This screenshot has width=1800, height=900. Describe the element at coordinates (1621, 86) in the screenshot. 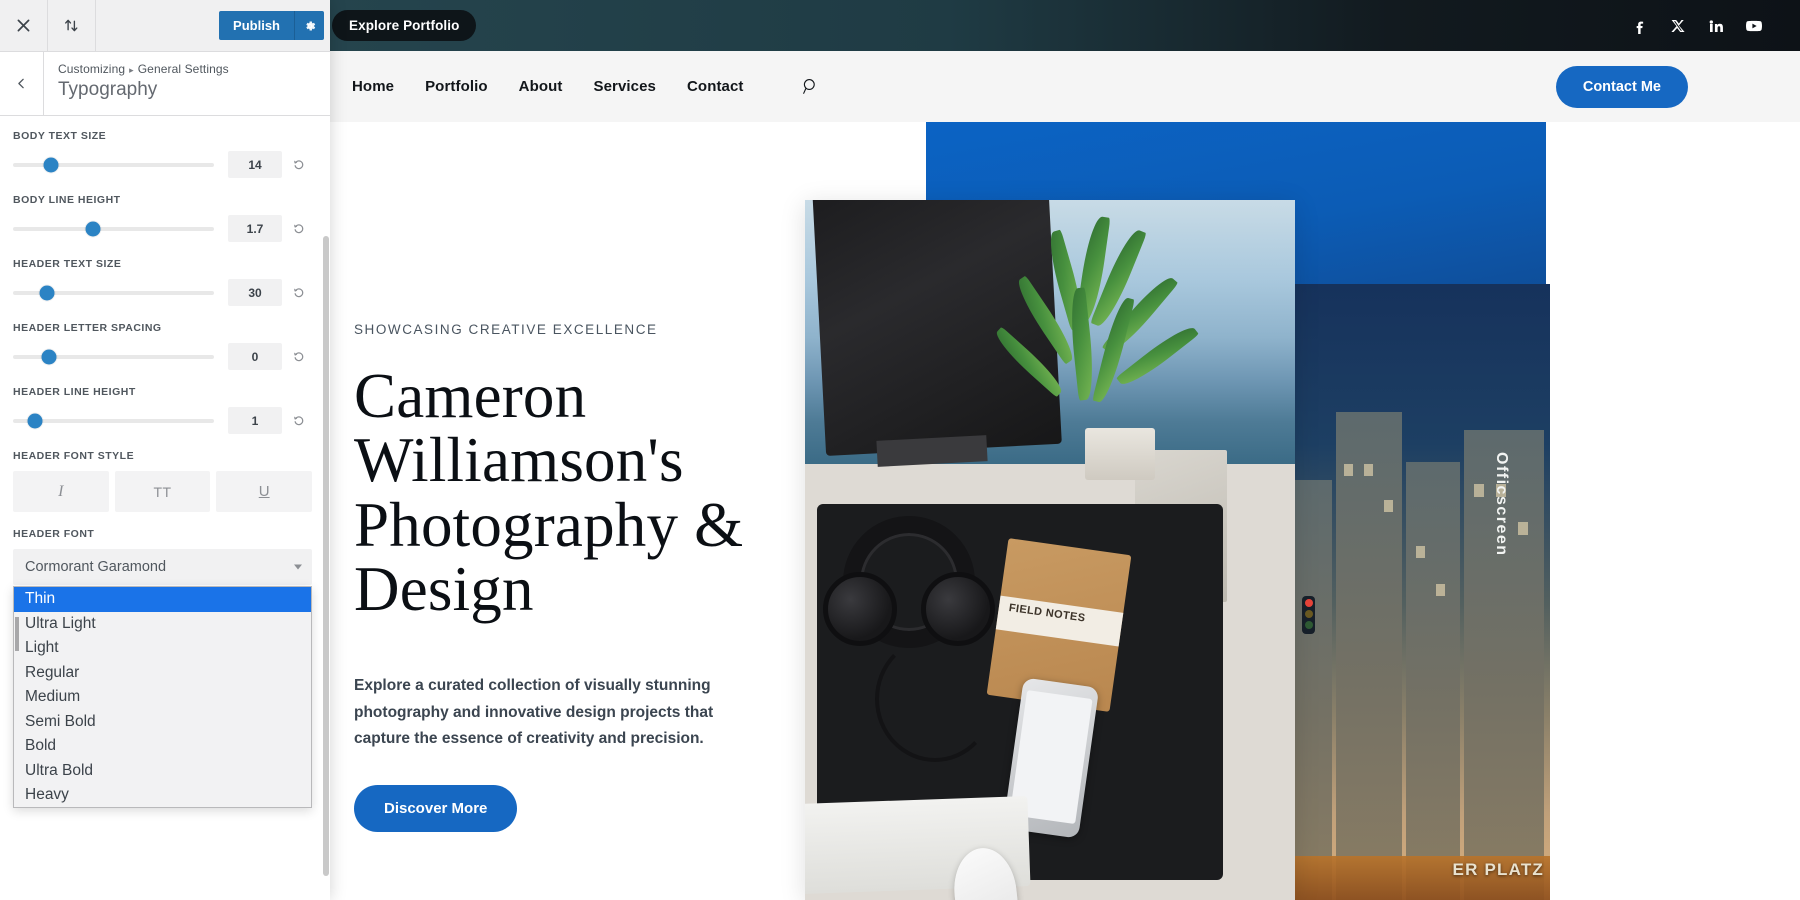

I see `contact-me-button: Contact Me` at that location.